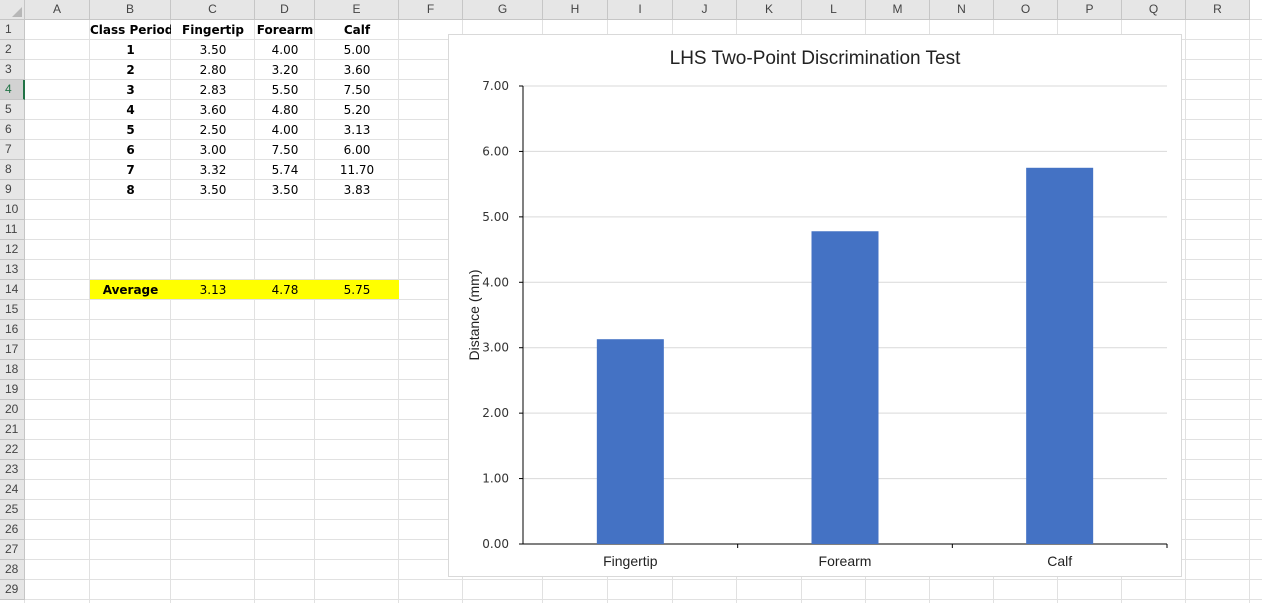  Describe the element at coordinates (12, 350) in the screenshot. I see `row-header-17: 17` at that location.